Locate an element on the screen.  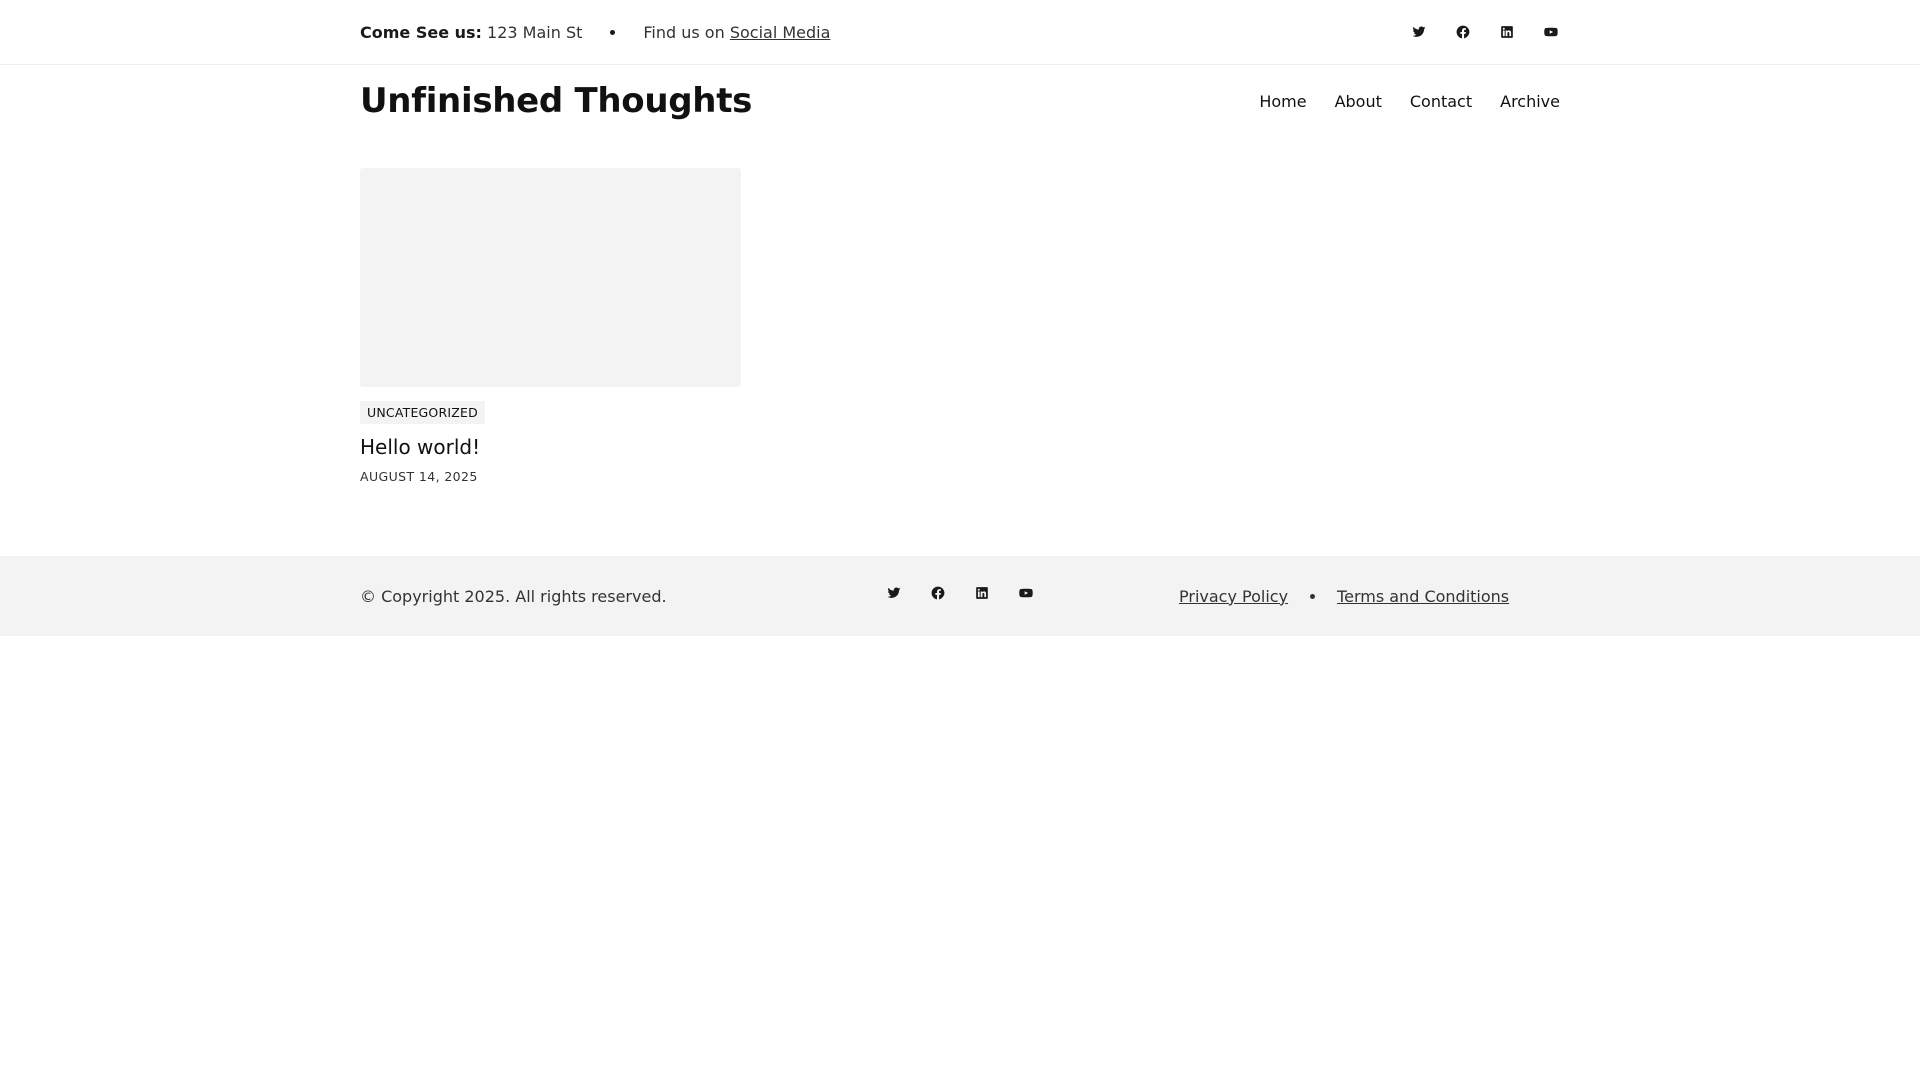
footer-links: Privacy Policy Terms and Conditions is located at coordinates (1344, 596).